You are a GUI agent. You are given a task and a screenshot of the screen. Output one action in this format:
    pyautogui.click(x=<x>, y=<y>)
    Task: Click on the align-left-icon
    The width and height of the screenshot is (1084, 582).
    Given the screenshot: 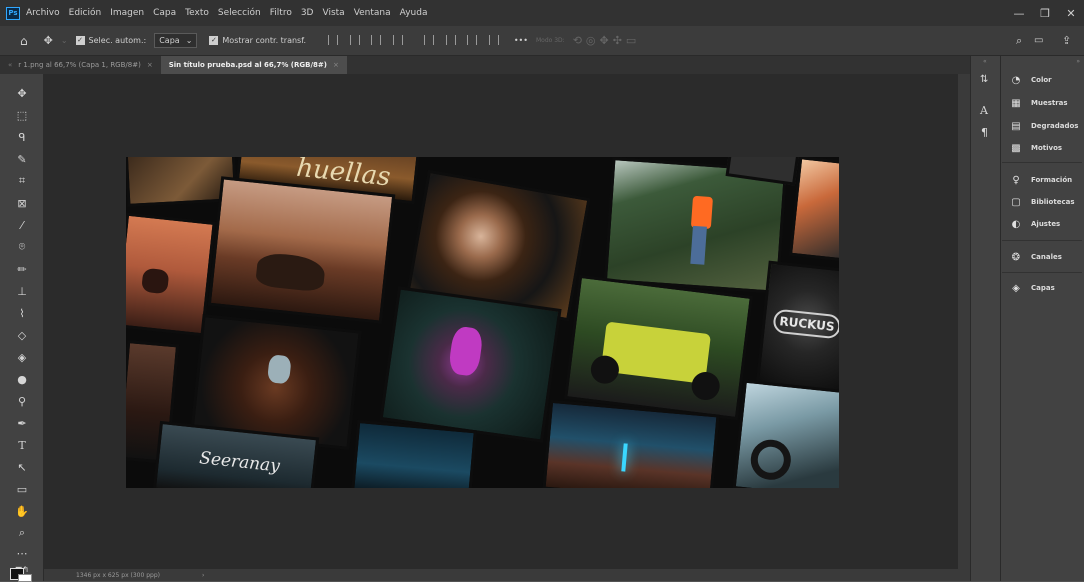 What is the action you would take?
    pyautogui.click(x=333, y=39)
    